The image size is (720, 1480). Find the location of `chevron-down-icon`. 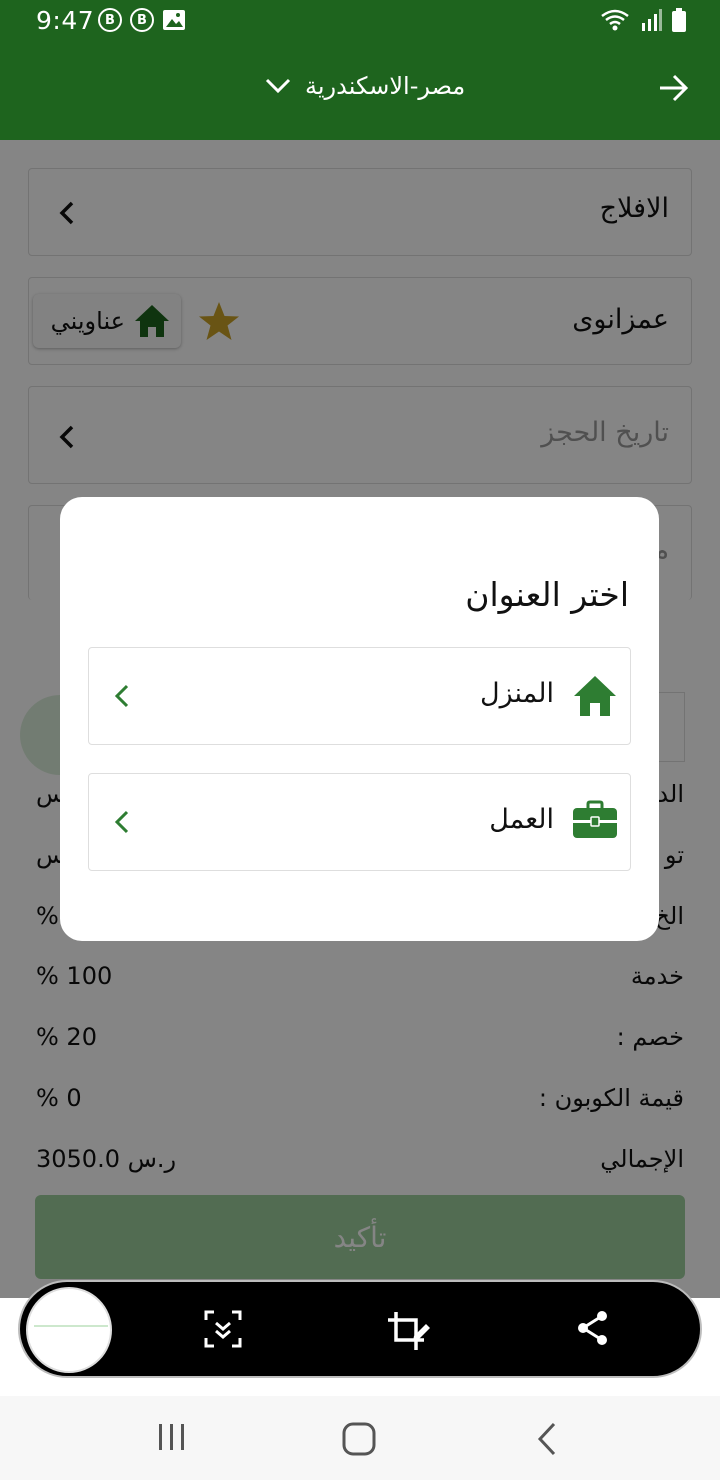

chevron-down-icon is located at coordinates (278, 86).